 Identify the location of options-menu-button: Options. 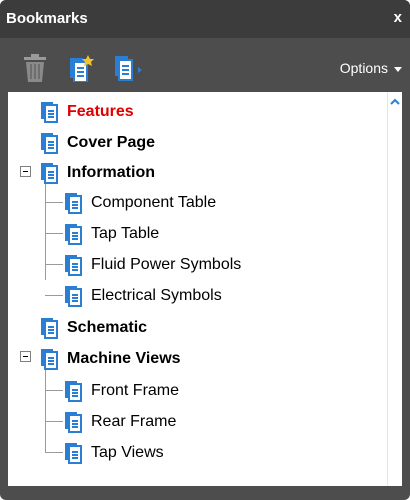
(371, 68).